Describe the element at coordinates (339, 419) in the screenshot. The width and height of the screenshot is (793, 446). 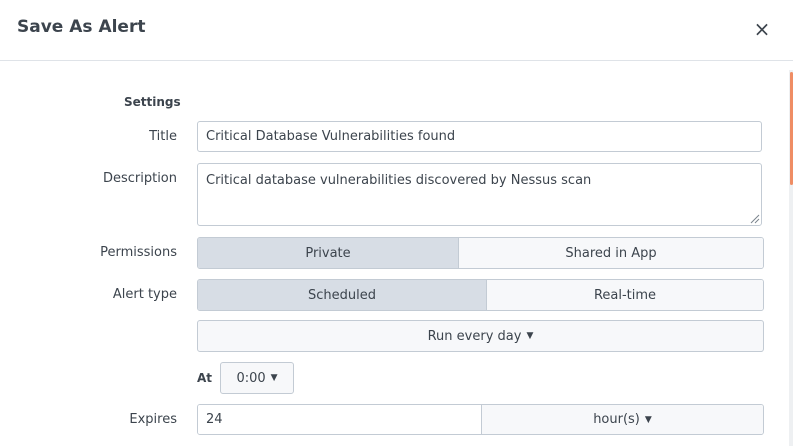
I see `expires-input: 24` at that location.